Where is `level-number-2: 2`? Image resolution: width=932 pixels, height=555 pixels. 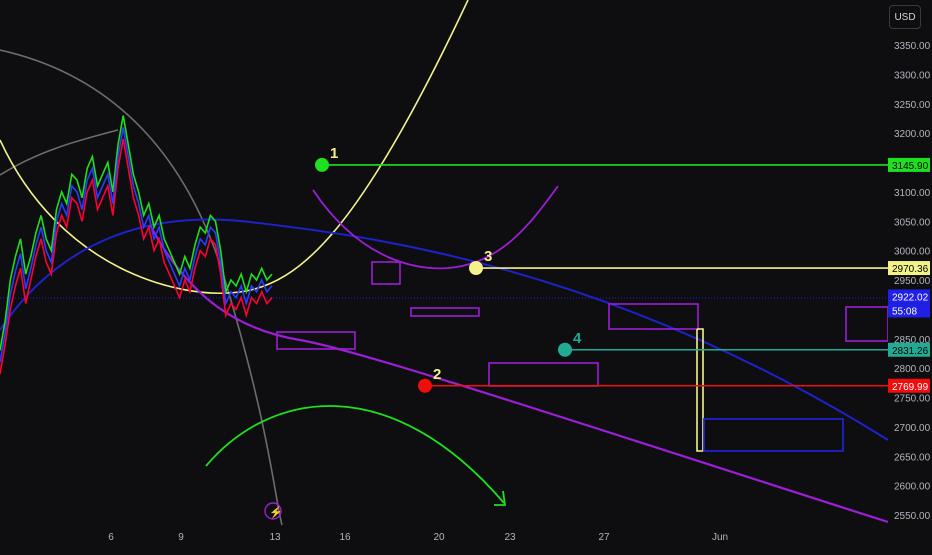
level-number-2: 2 is located at coordinates (437, 374).